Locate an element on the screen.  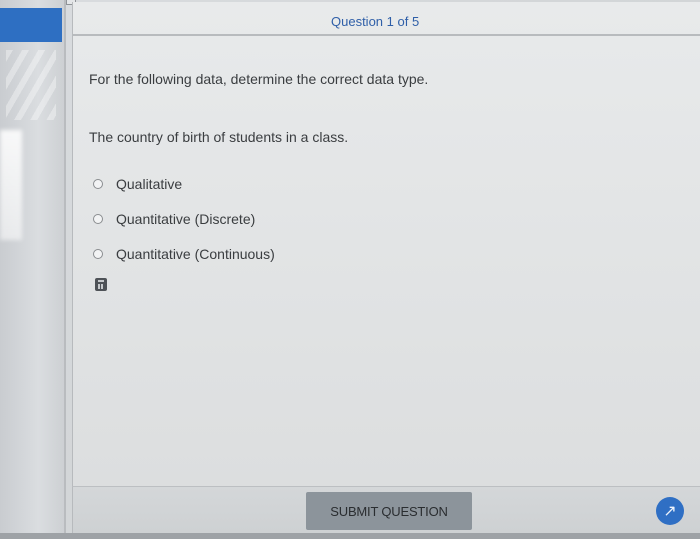
question-footer: SUBMIT QUESTION ↗ is located at coordinates (386, 512).